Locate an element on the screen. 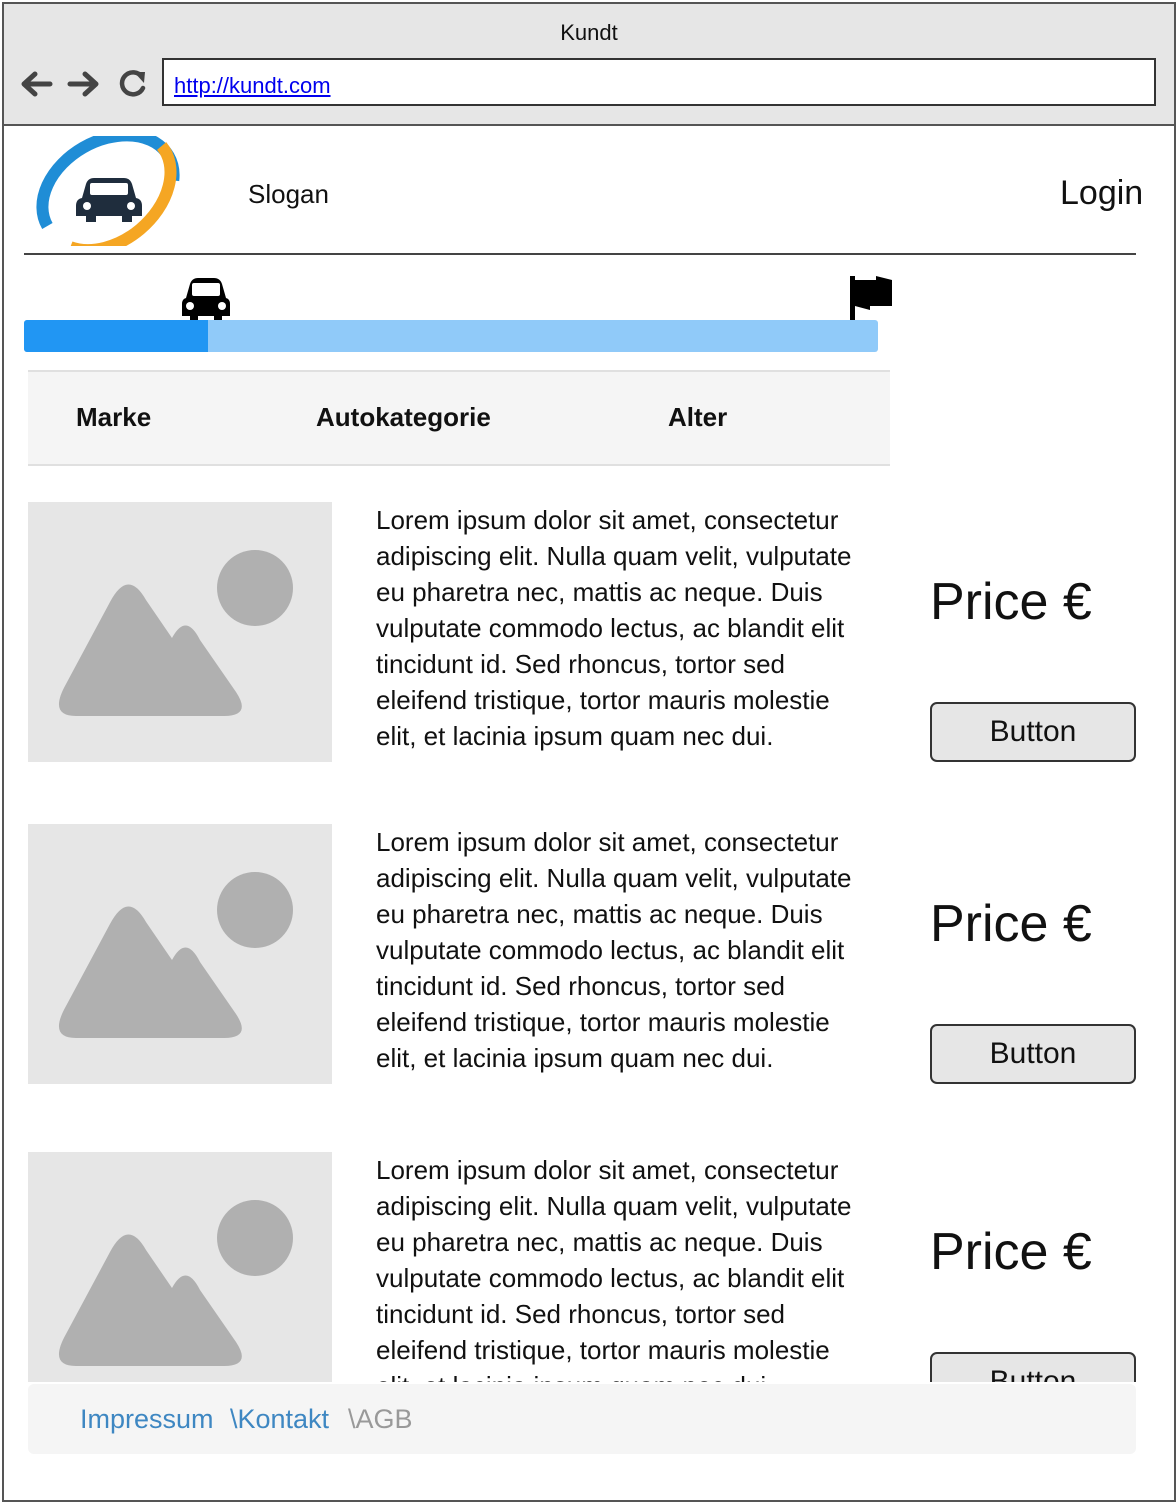  footer-link-impressum: Impressum is located at coordinates (147, 1419).